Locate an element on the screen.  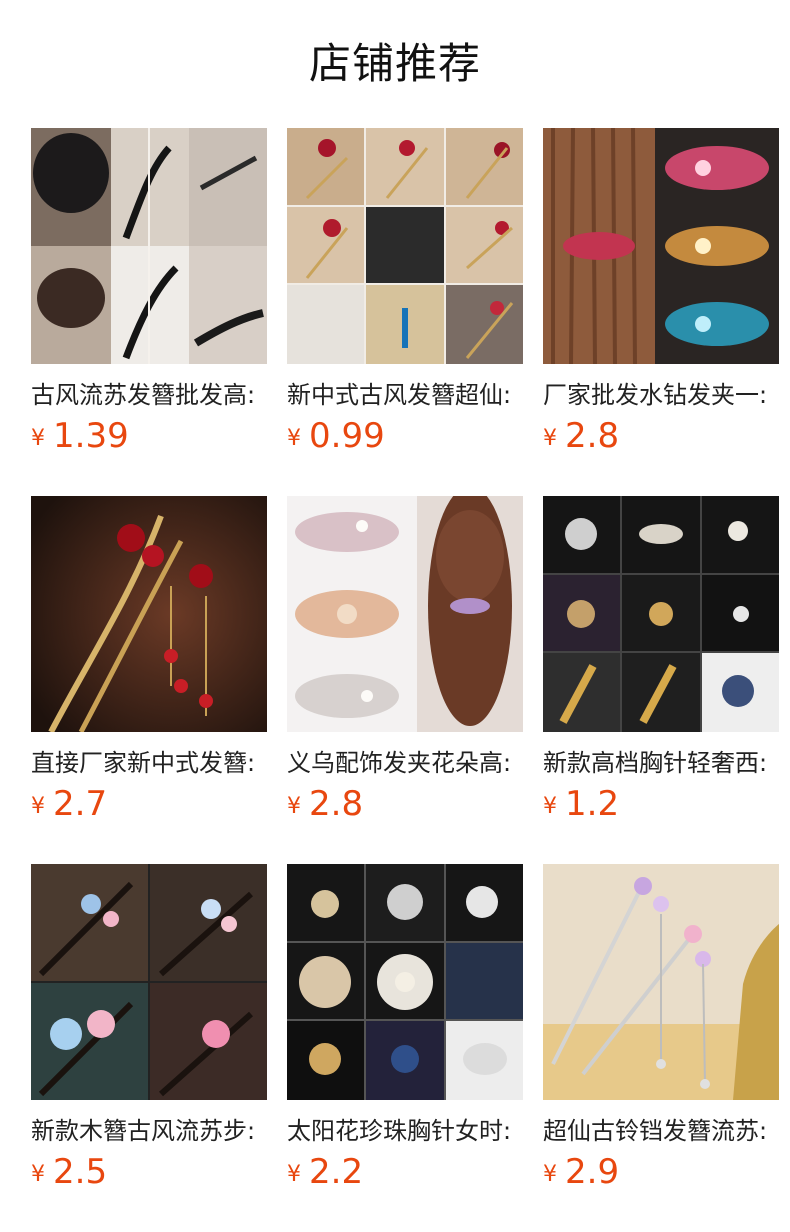
price-value: 1.2 is located at coordinates (592, 804).